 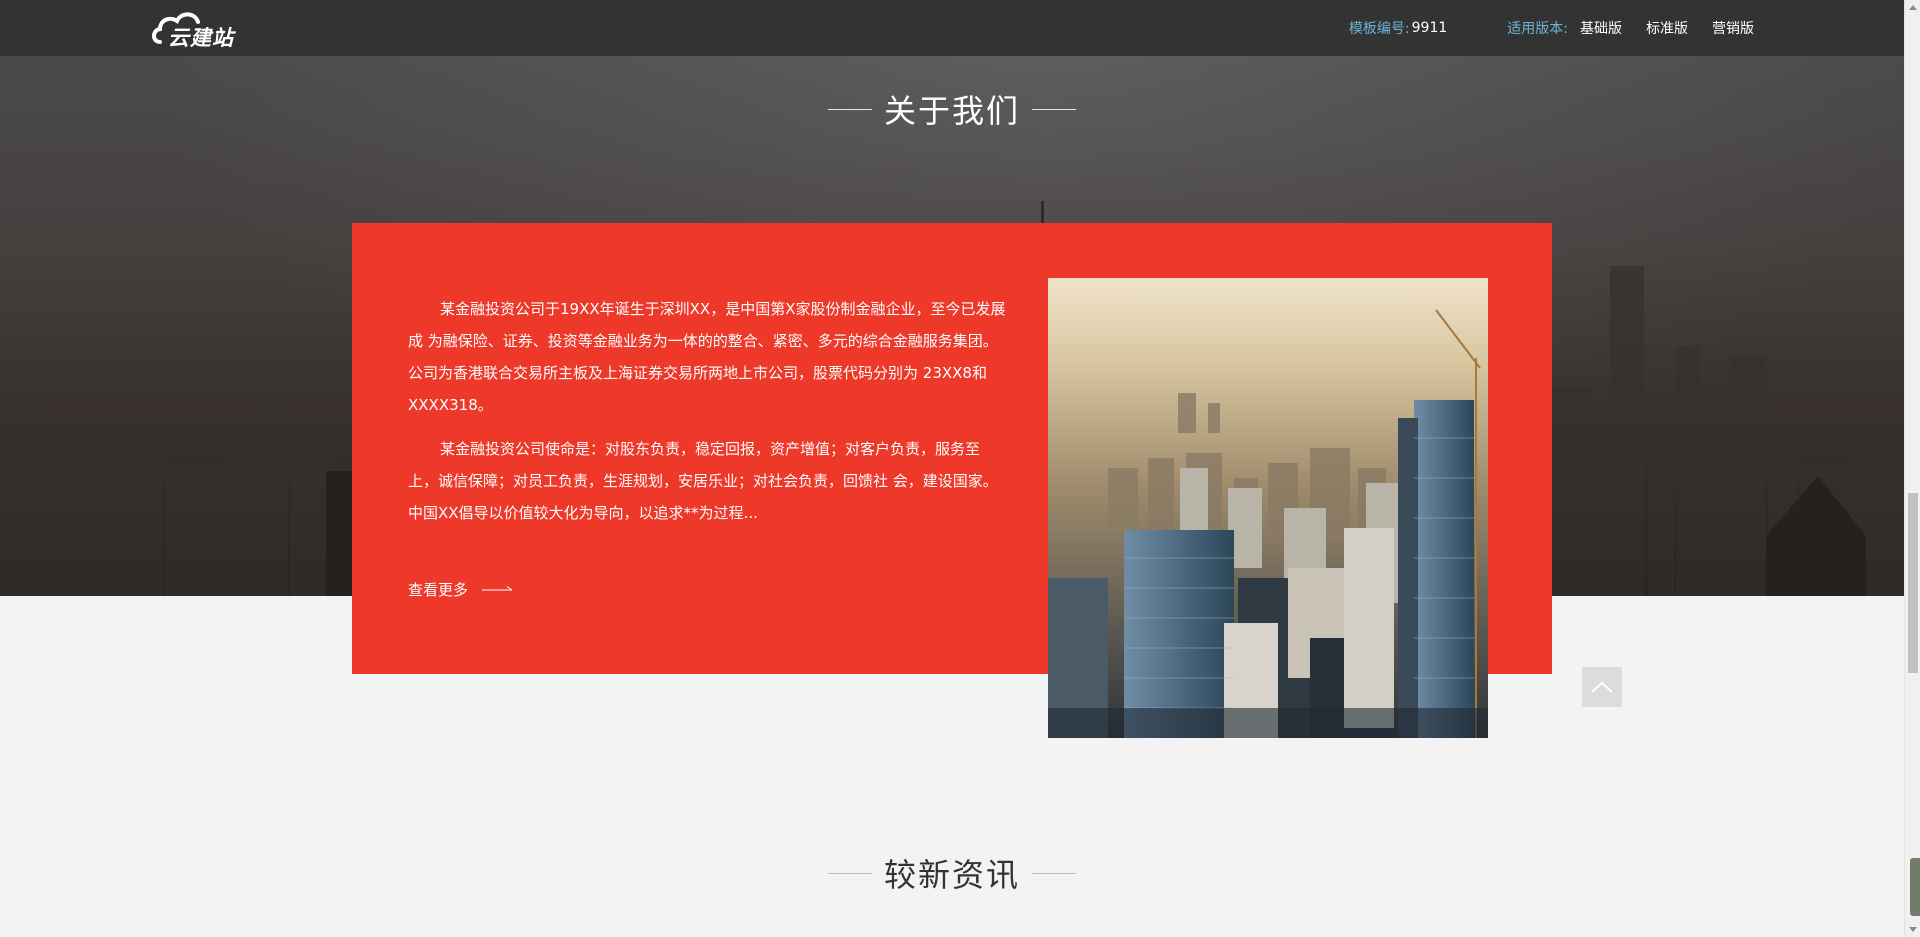 I want to click on version-basic-link: 基础版, so click(x=1601, y=28).